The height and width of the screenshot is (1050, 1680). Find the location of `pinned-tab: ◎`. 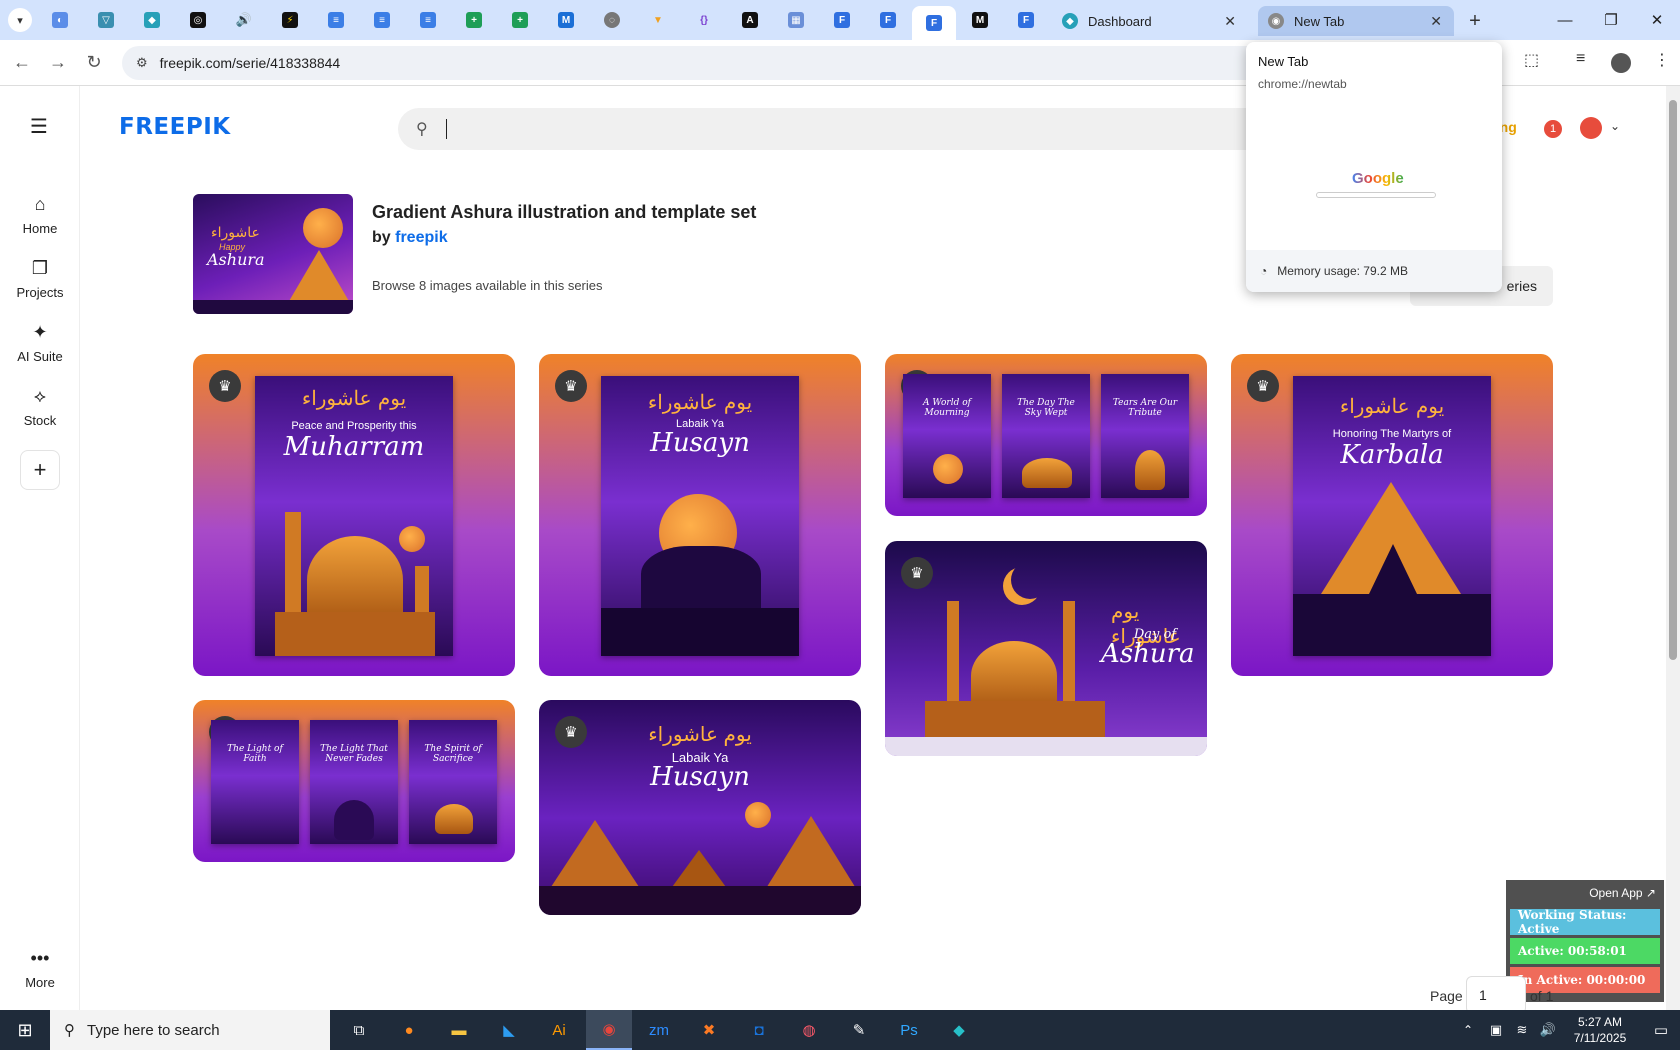

pinned-tab: ◎ is located at coordinates (198, 20).